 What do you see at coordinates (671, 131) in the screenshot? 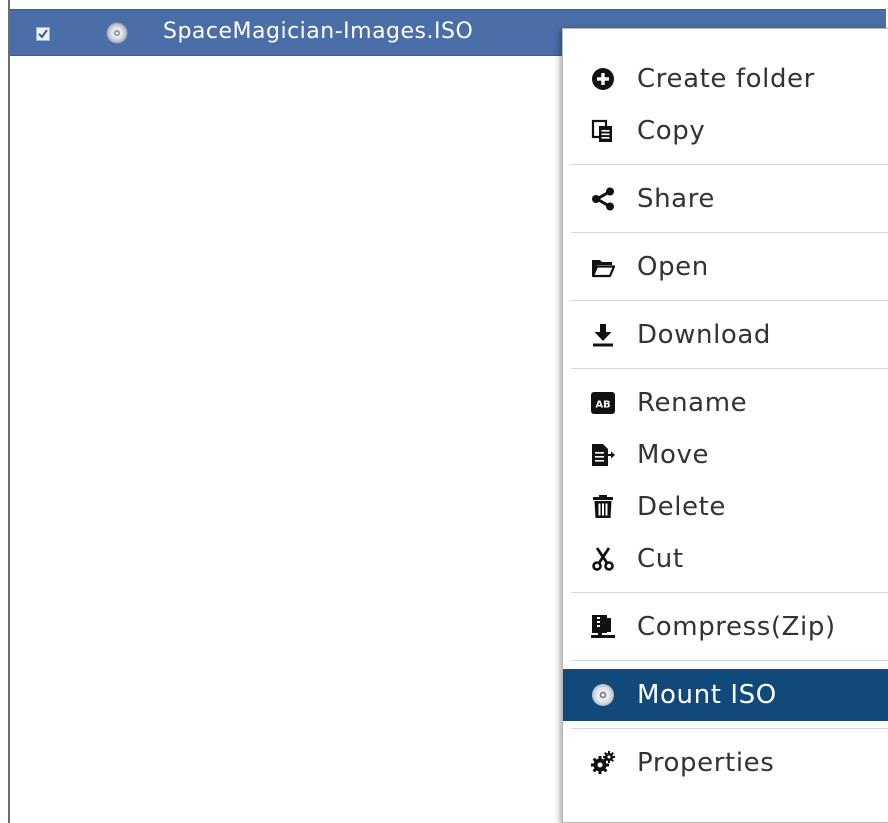
I see `menu-item-label: Copy` at bounding box center [671, 131].